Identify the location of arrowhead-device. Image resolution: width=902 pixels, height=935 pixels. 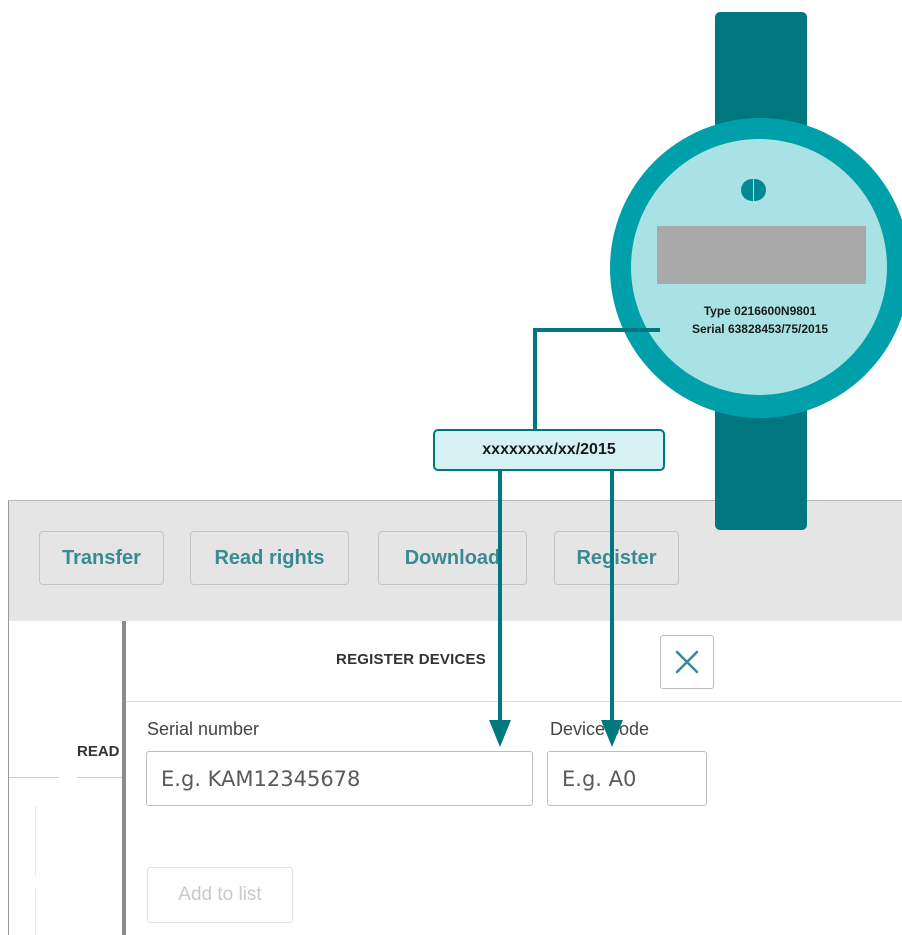
(612, 733).